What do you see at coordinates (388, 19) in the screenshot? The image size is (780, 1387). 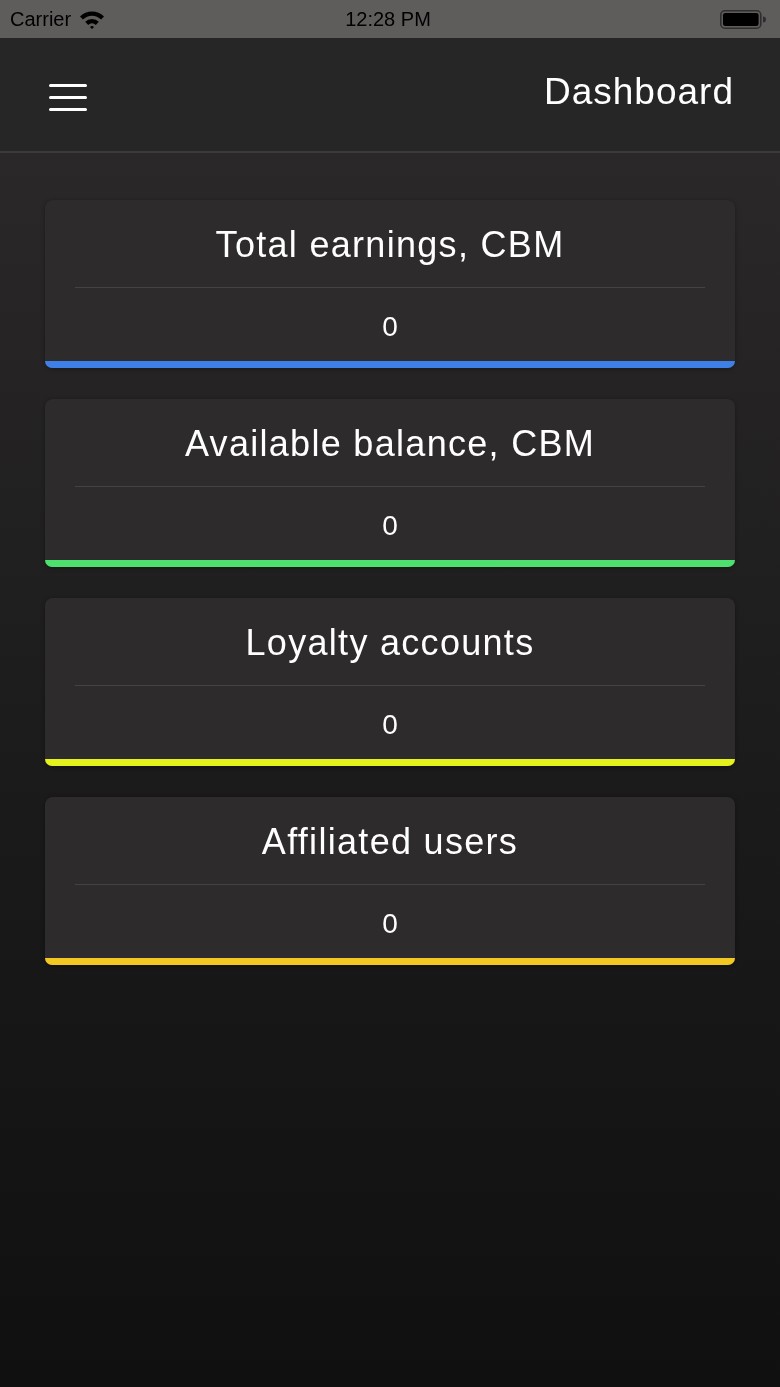 I see `status-time: 12:28 PM` at bounding box center [388, 19].